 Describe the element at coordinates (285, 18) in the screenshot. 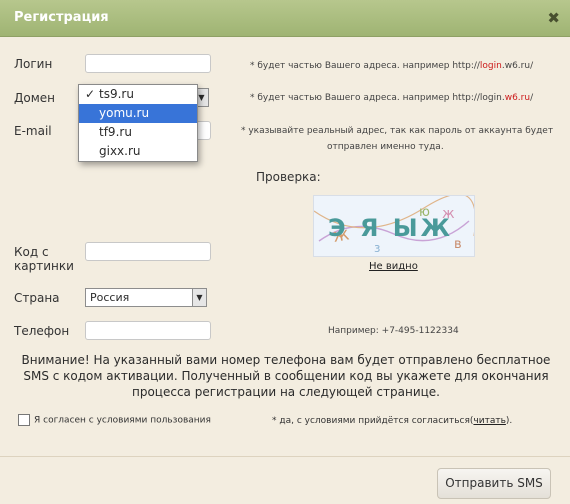

I see `dialog-titlebar: Регистрация ✖` at that location.